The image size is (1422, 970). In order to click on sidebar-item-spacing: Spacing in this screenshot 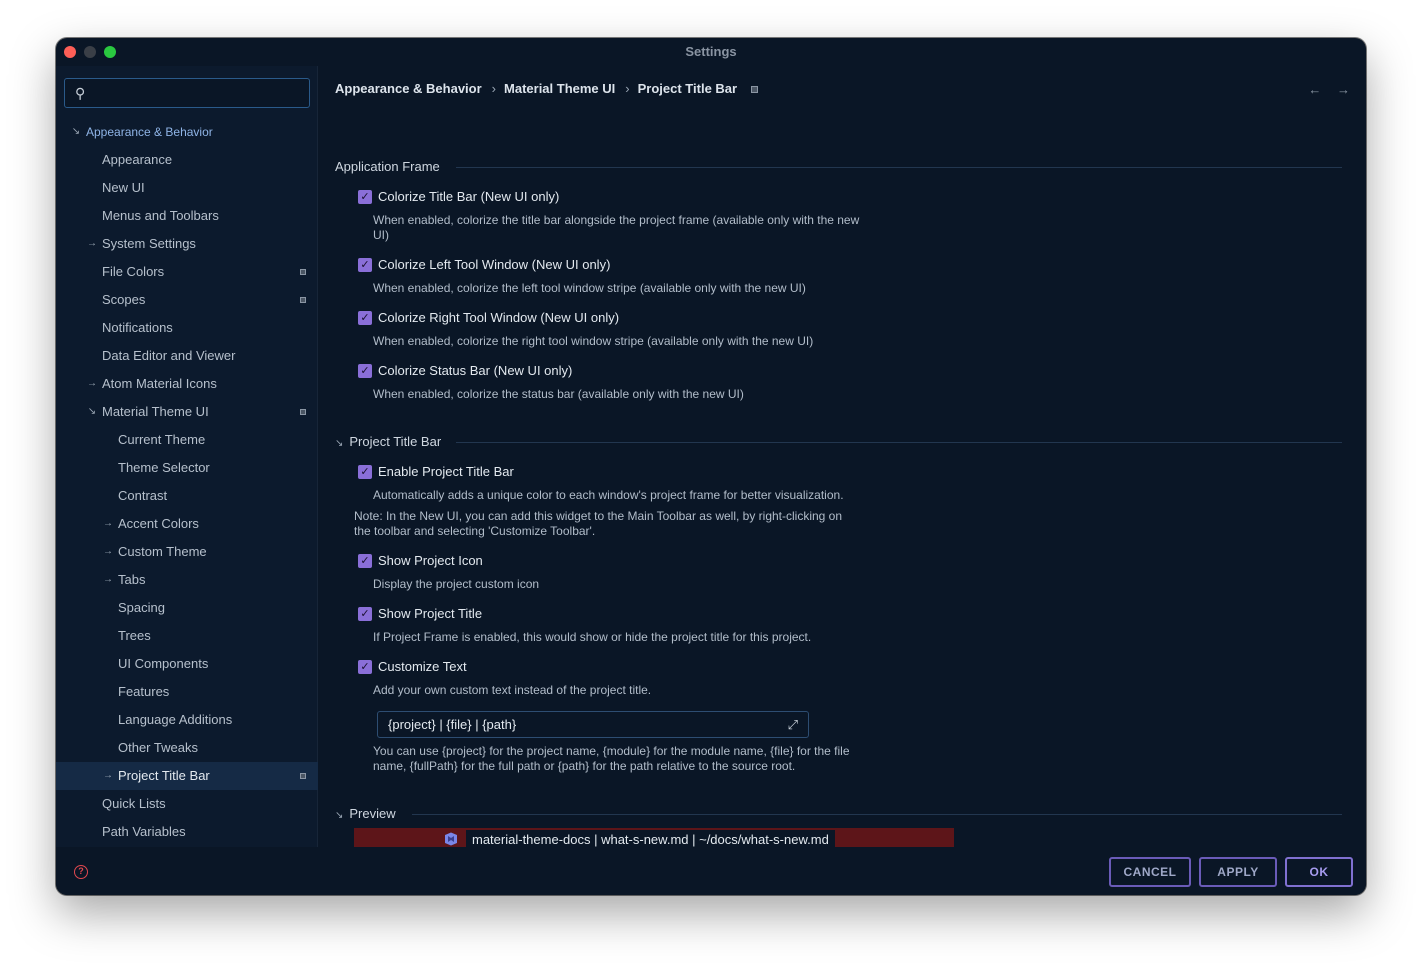, I will do `click(187, 608)`.